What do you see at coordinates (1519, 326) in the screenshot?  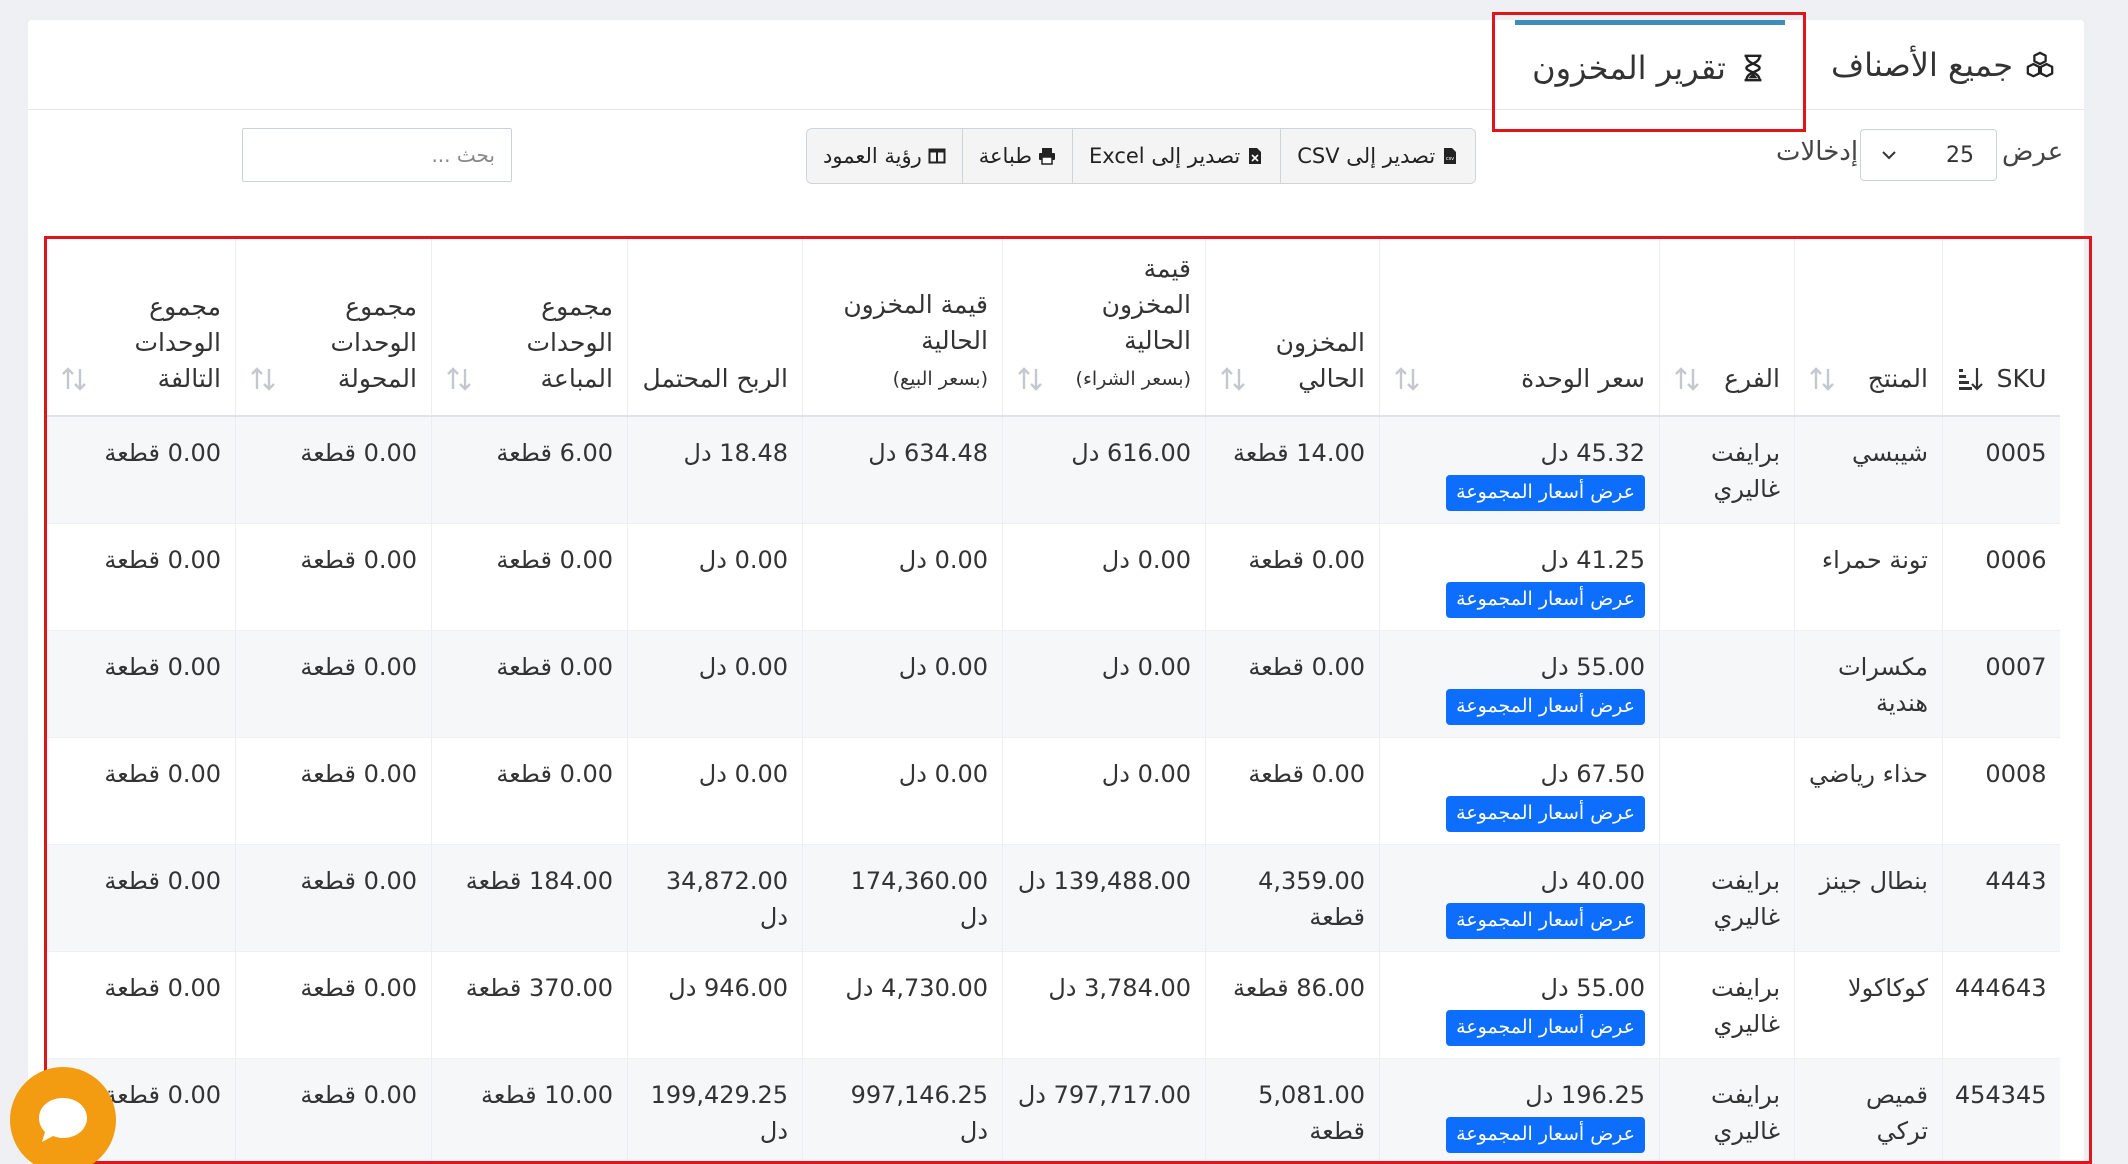 I see `column-header: سعر الوحدة` at bounding box center [1519, 326].